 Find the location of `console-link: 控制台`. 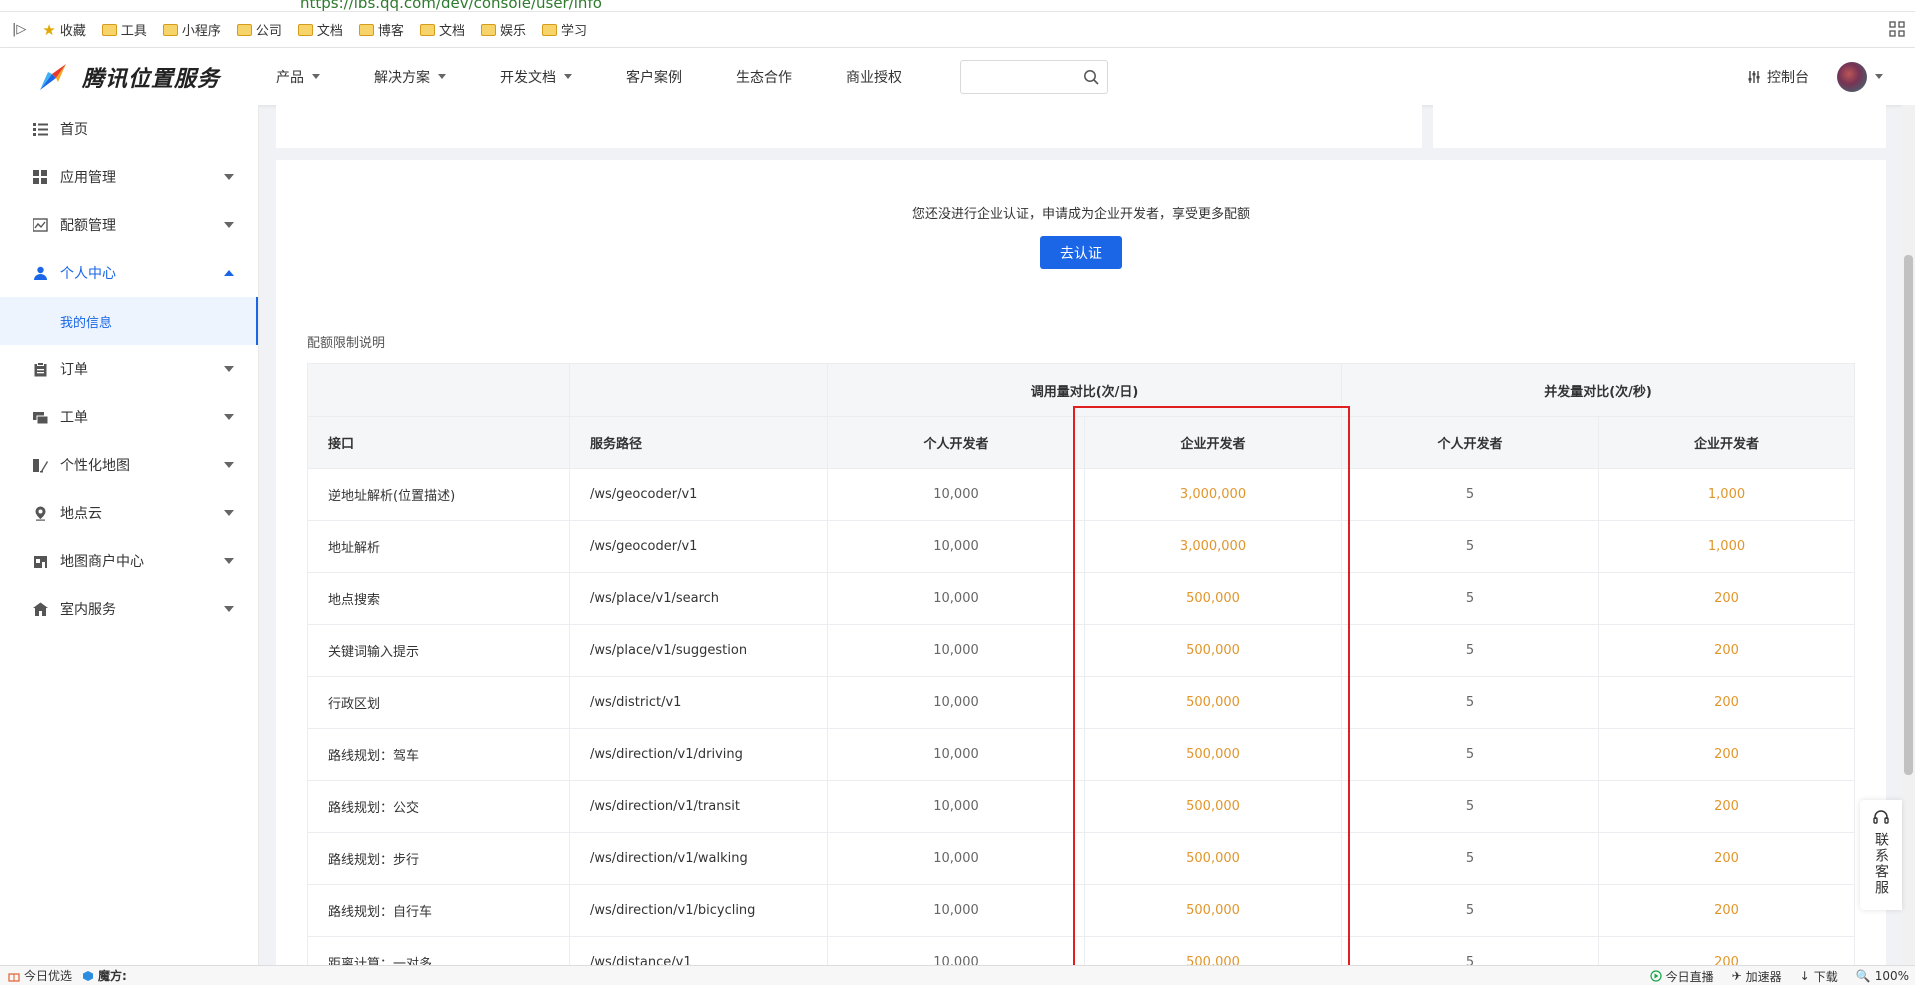

console-link: 控制台 is located at coordinates (1778, 77).